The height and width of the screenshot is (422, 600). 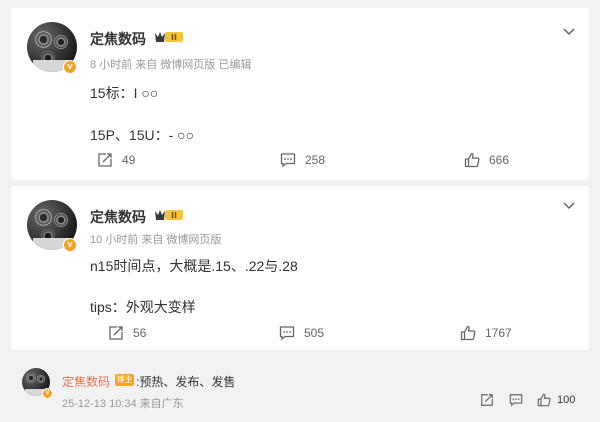 I want to click on repost-count: 49, so click(x=129, y=160).